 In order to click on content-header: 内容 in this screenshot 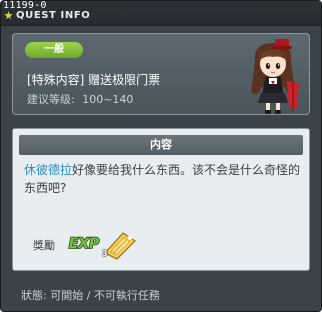, I will do `click(161, 145)`.